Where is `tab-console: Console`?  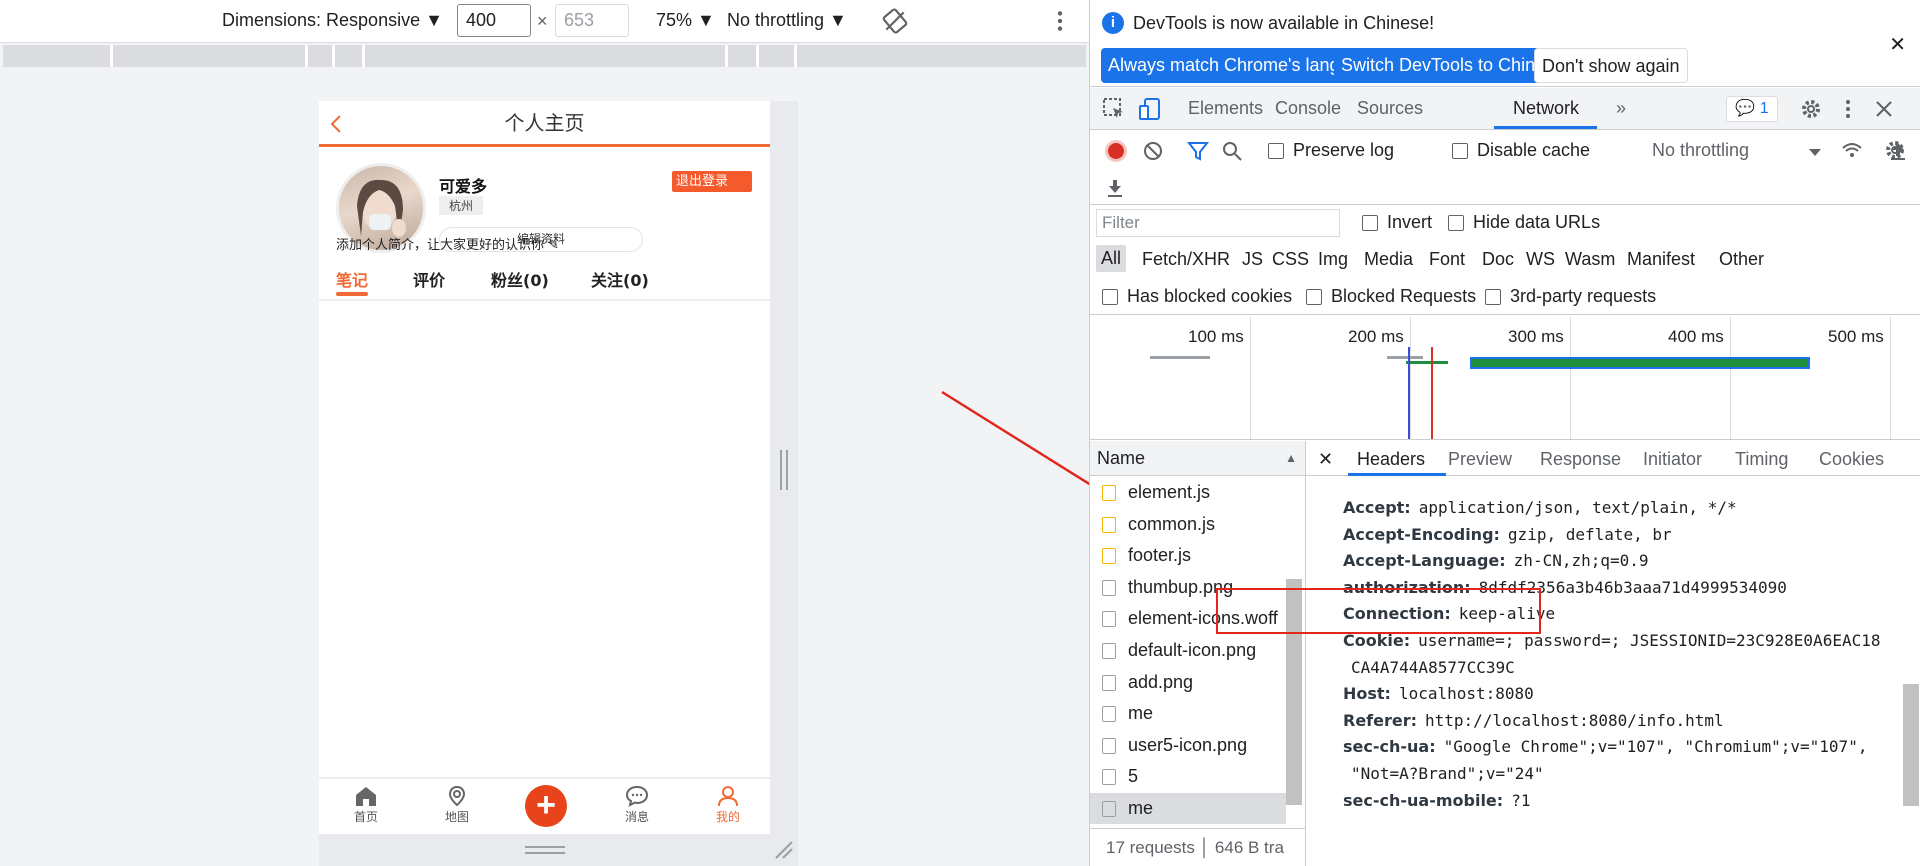 tab-console: Console is located at coordinates (1308, 108).